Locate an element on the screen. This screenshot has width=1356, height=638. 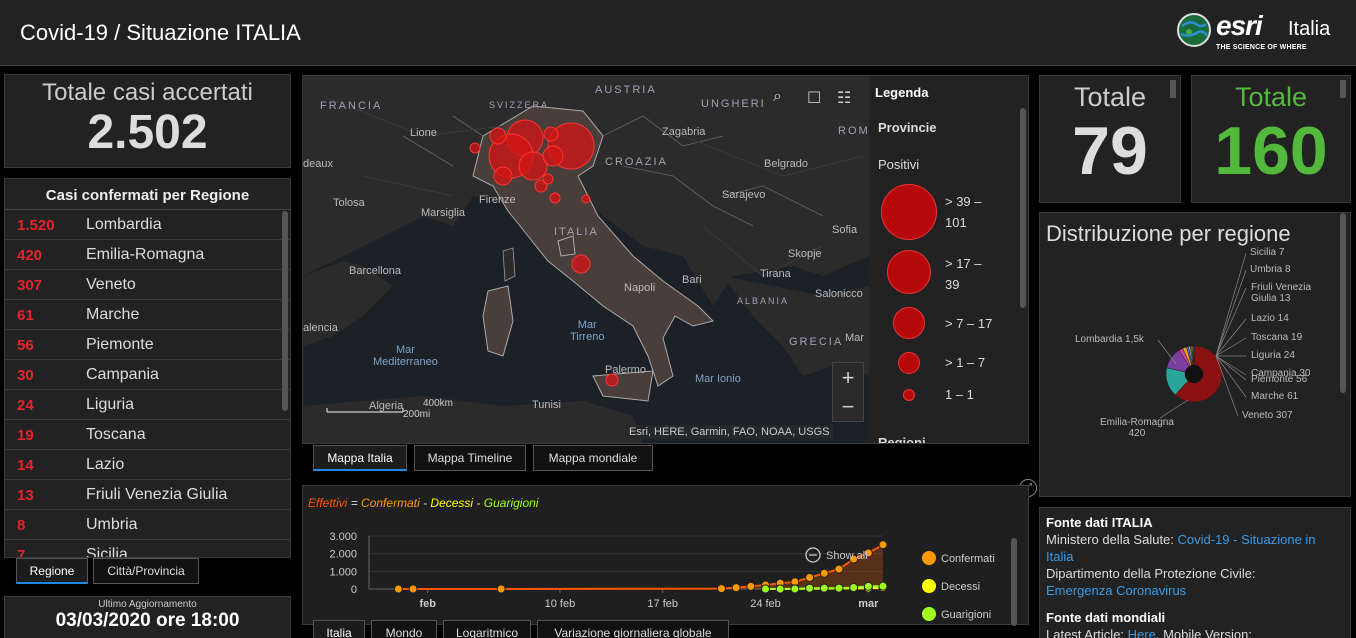
map-label-valencia: alencia is located at coordinates (320, 328).